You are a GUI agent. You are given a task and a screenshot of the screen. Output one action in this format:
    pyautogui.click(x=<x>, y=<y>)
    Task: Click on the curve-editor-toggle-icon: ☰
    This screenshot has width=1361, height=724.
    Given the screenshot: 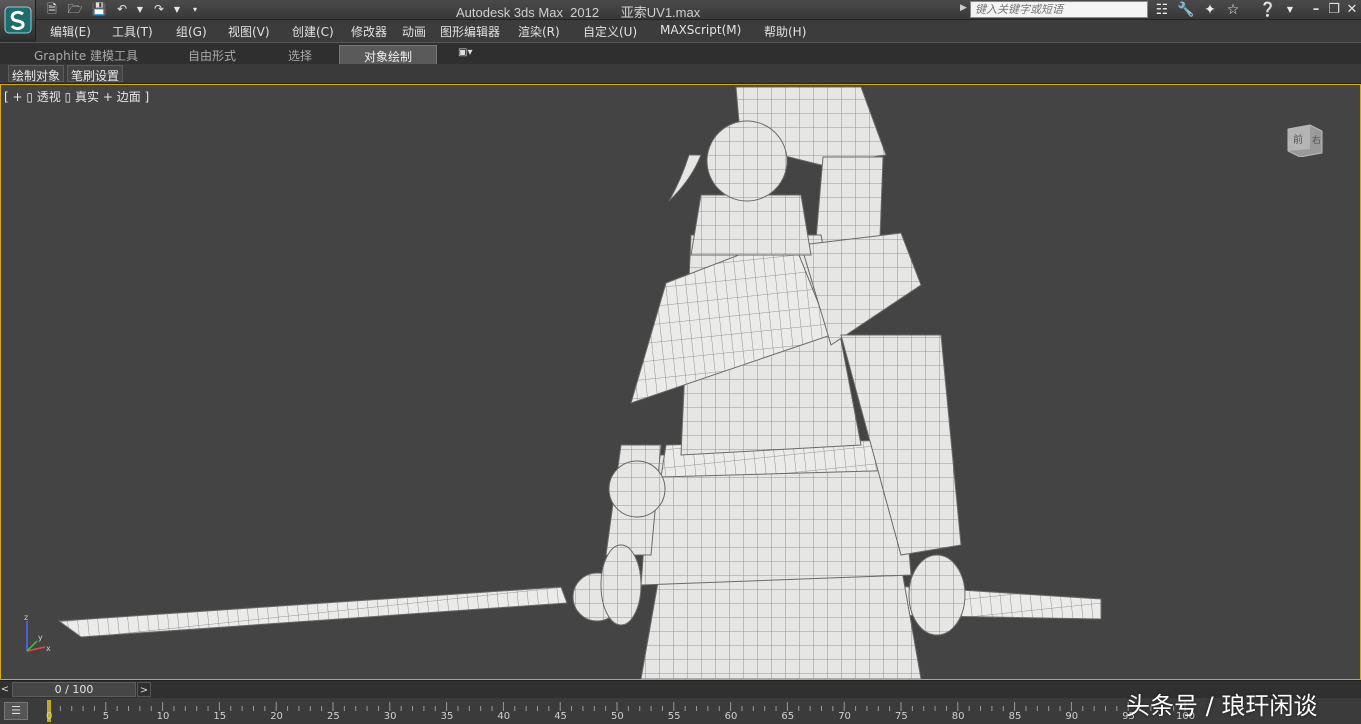 What is the action you would take?
    pyautogui.click(x=16, y=711)
    